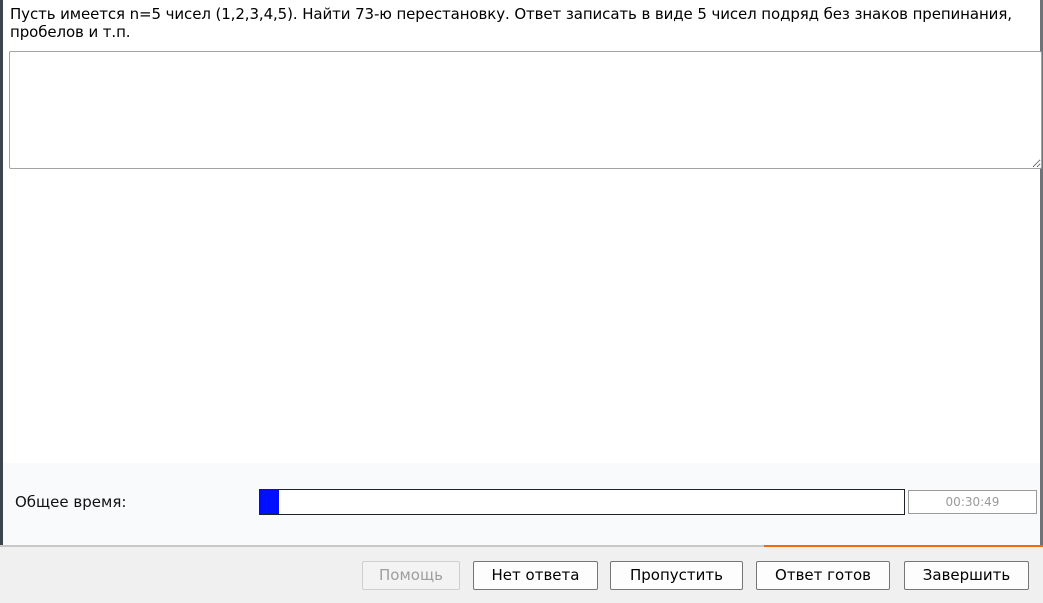 Image resolution: width=1043 pixels, height=603 pixels. What do you see at coordinates (411, 575) in the screenshot?
I see `help-button: Помощь` at bounding box center [411, 575].